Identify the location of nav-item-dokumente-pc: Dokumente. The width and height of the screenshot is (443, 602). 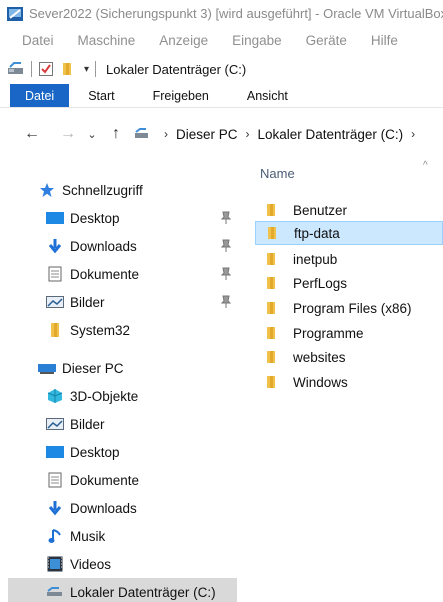
(122, 480).